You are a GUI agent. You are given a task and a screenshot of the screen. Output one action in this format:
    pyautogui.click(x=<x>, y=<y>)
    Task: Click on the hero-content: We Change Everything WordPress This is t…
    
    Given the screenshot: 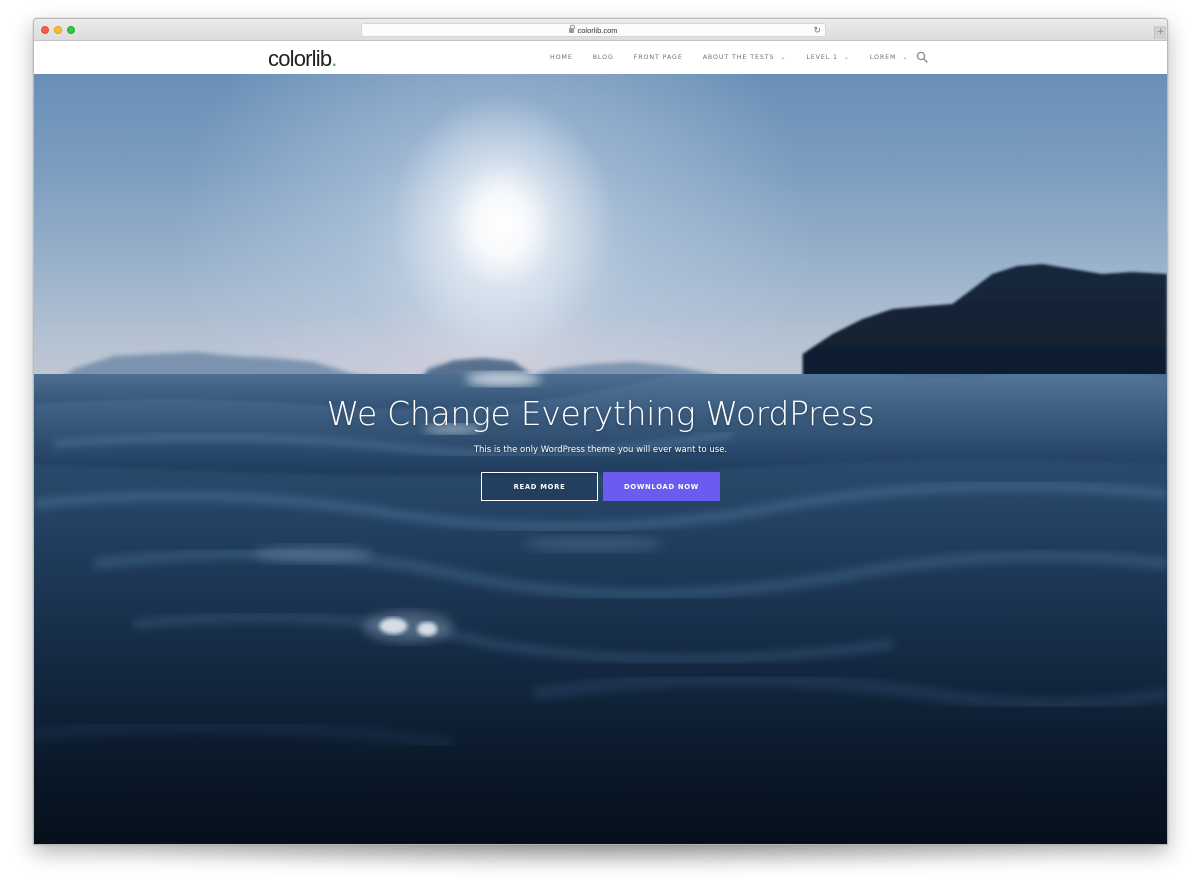 What is the action you would take?
    pyautogui.click(x=600, y=447)
    